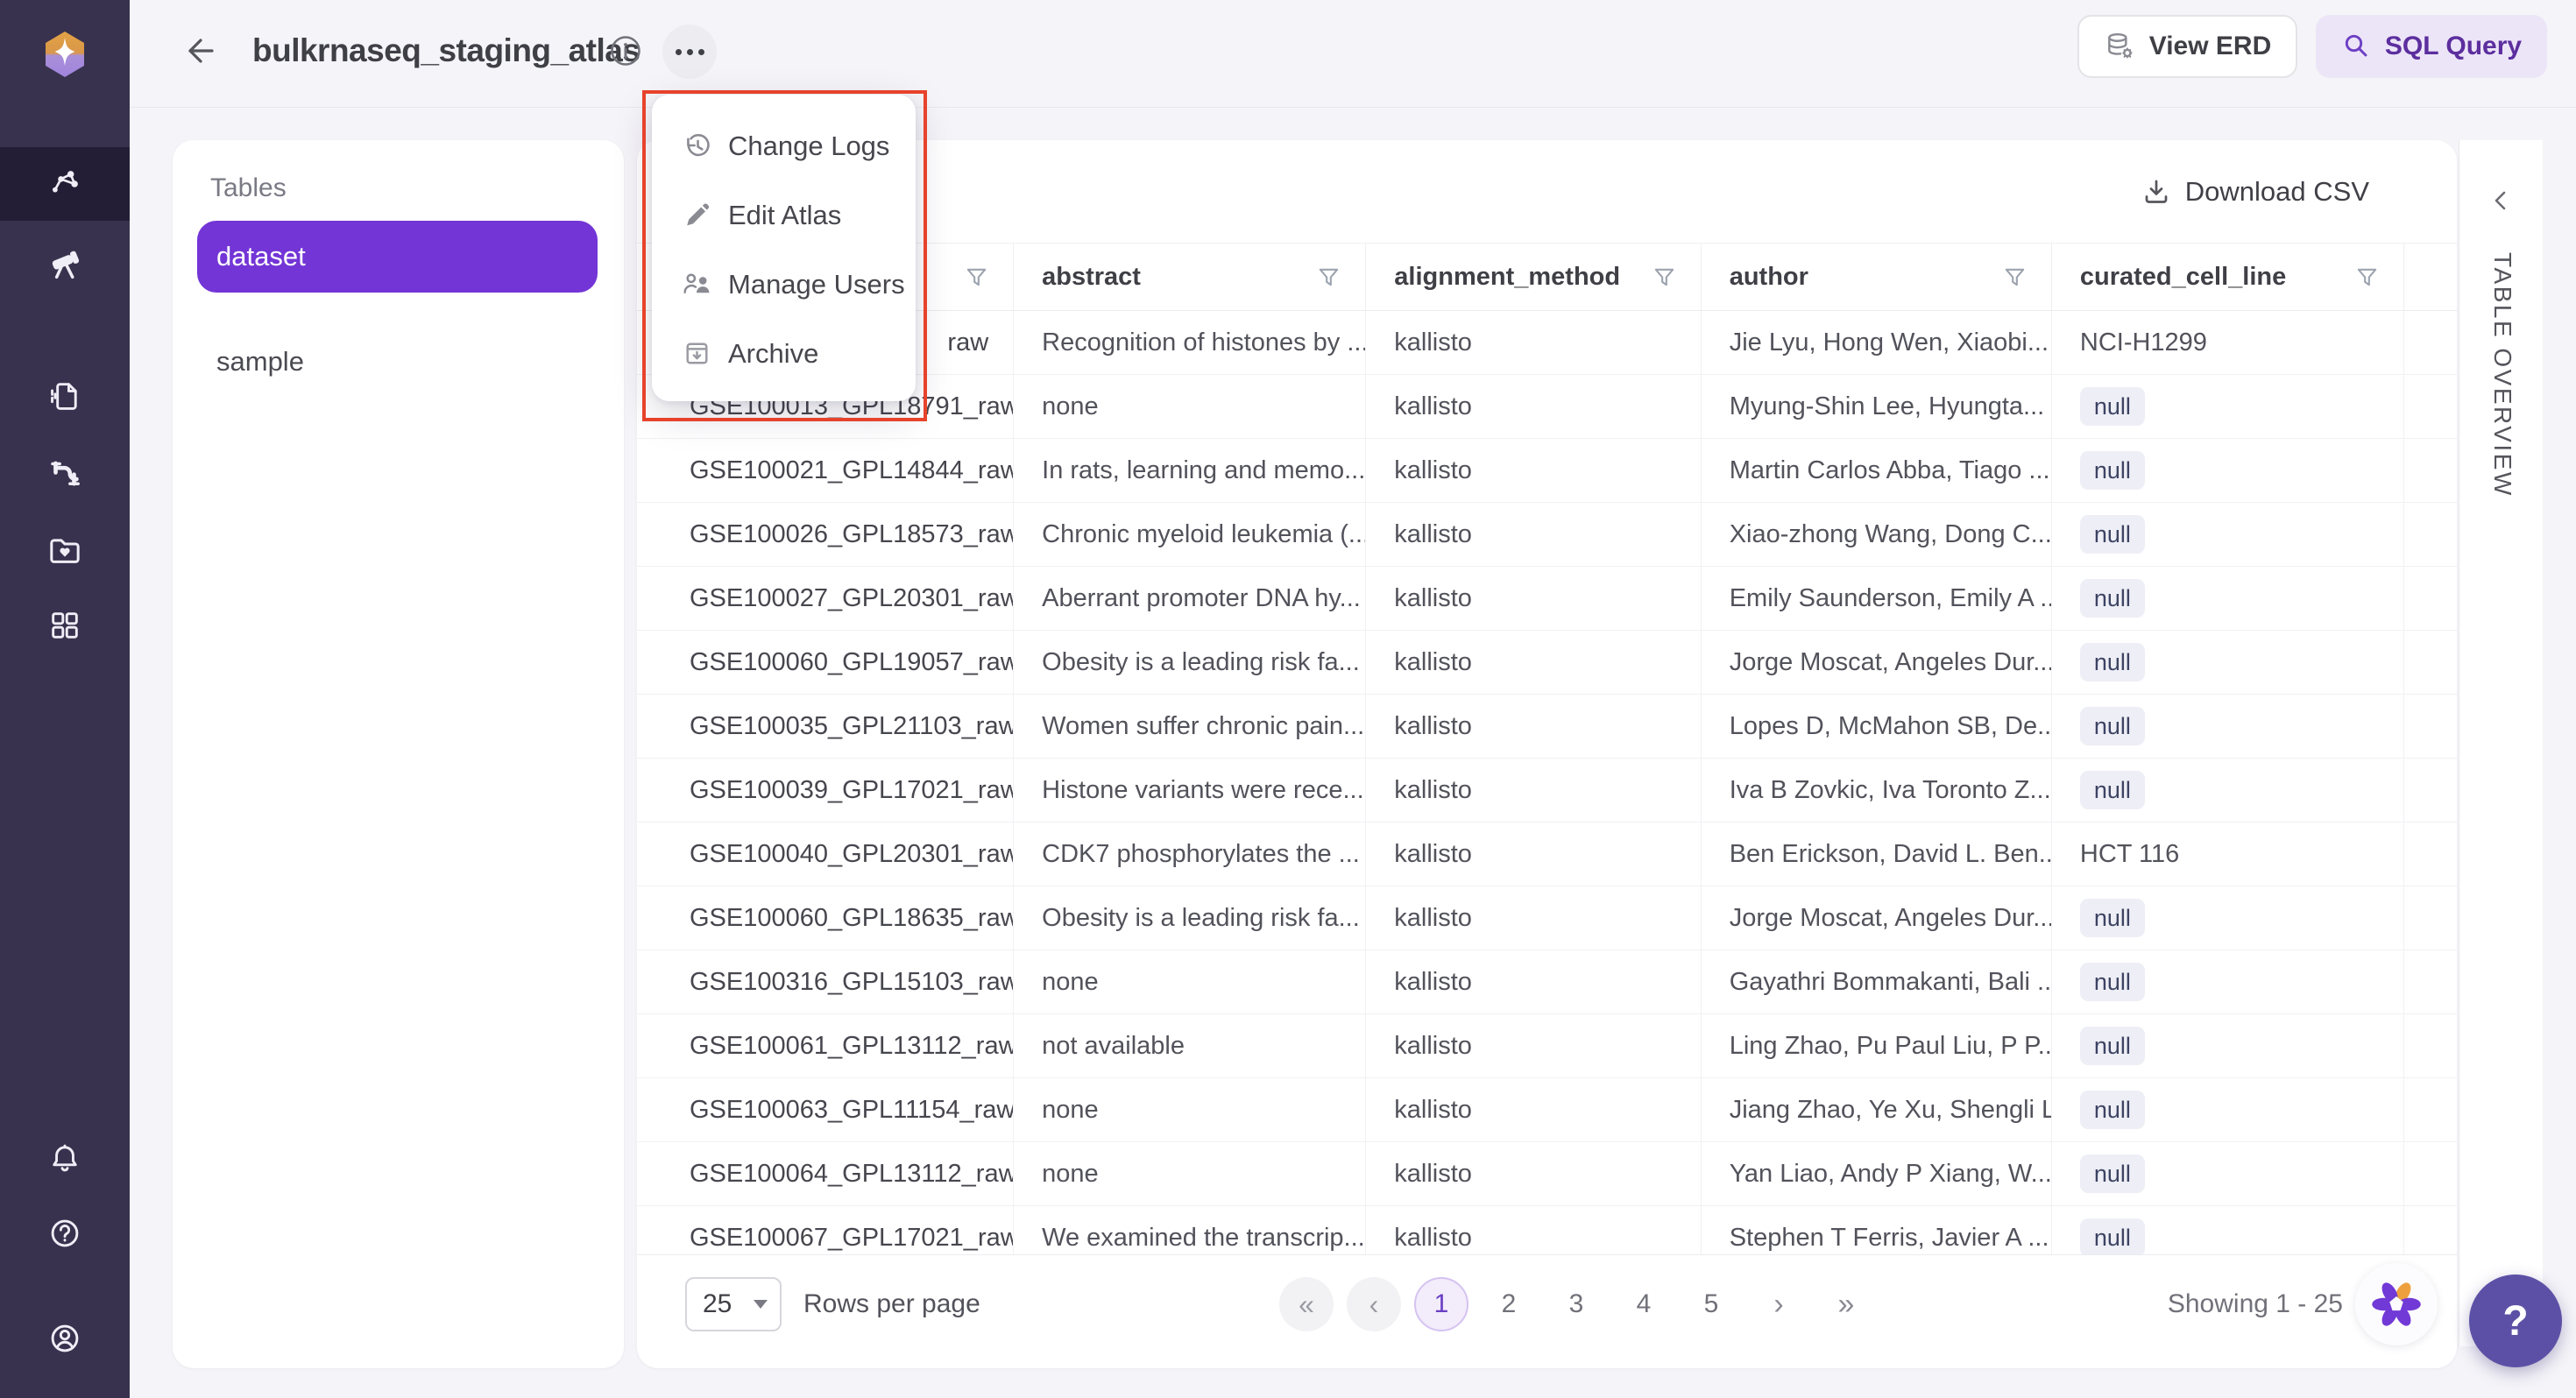  I want to click on page-button-4: 4, so click(1644, 1304).